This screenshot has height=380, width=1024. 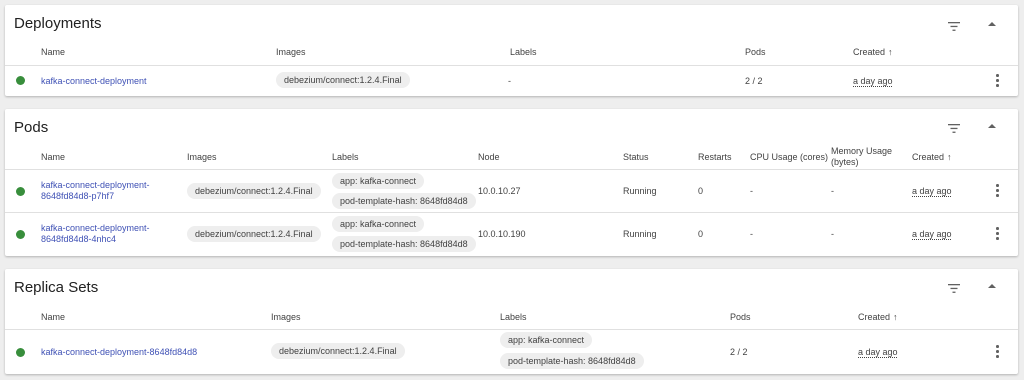 What do you see at coordinates (636, 157) in the screenshot?
I see `header-status: Status` at bounding box center [636, 157].